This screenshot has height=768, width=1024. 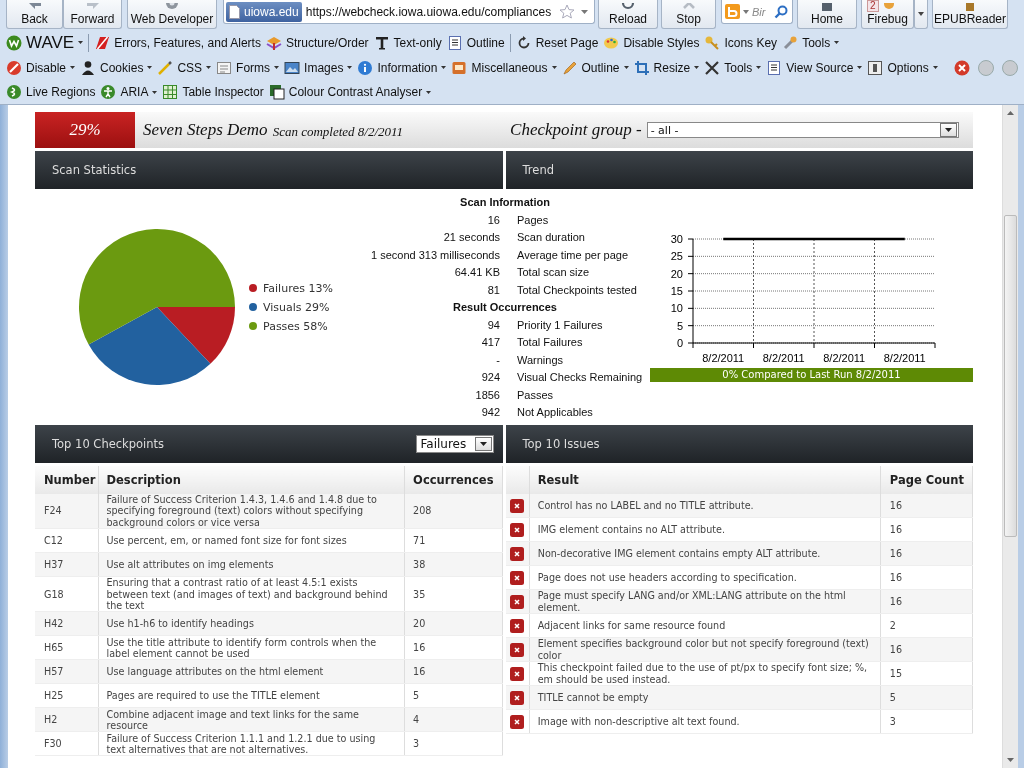 What do you see at coordinates (453, 511) in the screenshot?
I see `table-cell: 208` at bounding box center [453, 511].